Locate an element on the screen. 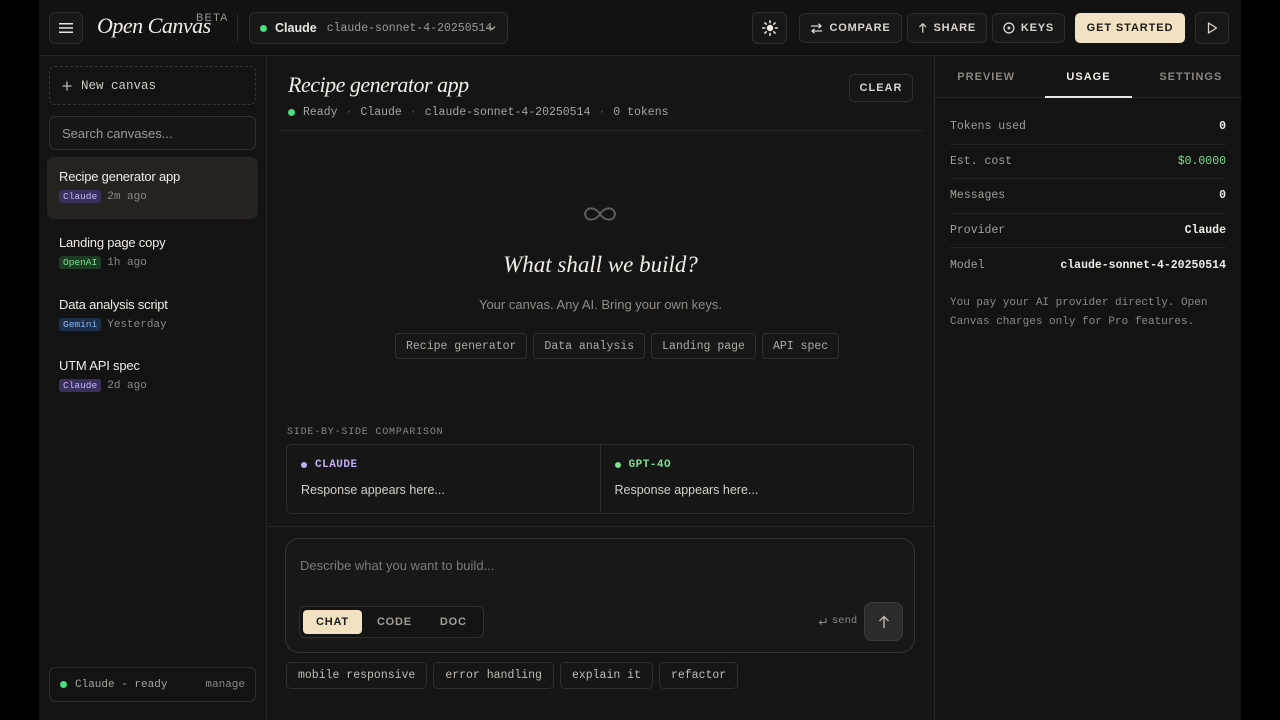  provider-status-text: Claude - ready is located at coordinates (121, 684).